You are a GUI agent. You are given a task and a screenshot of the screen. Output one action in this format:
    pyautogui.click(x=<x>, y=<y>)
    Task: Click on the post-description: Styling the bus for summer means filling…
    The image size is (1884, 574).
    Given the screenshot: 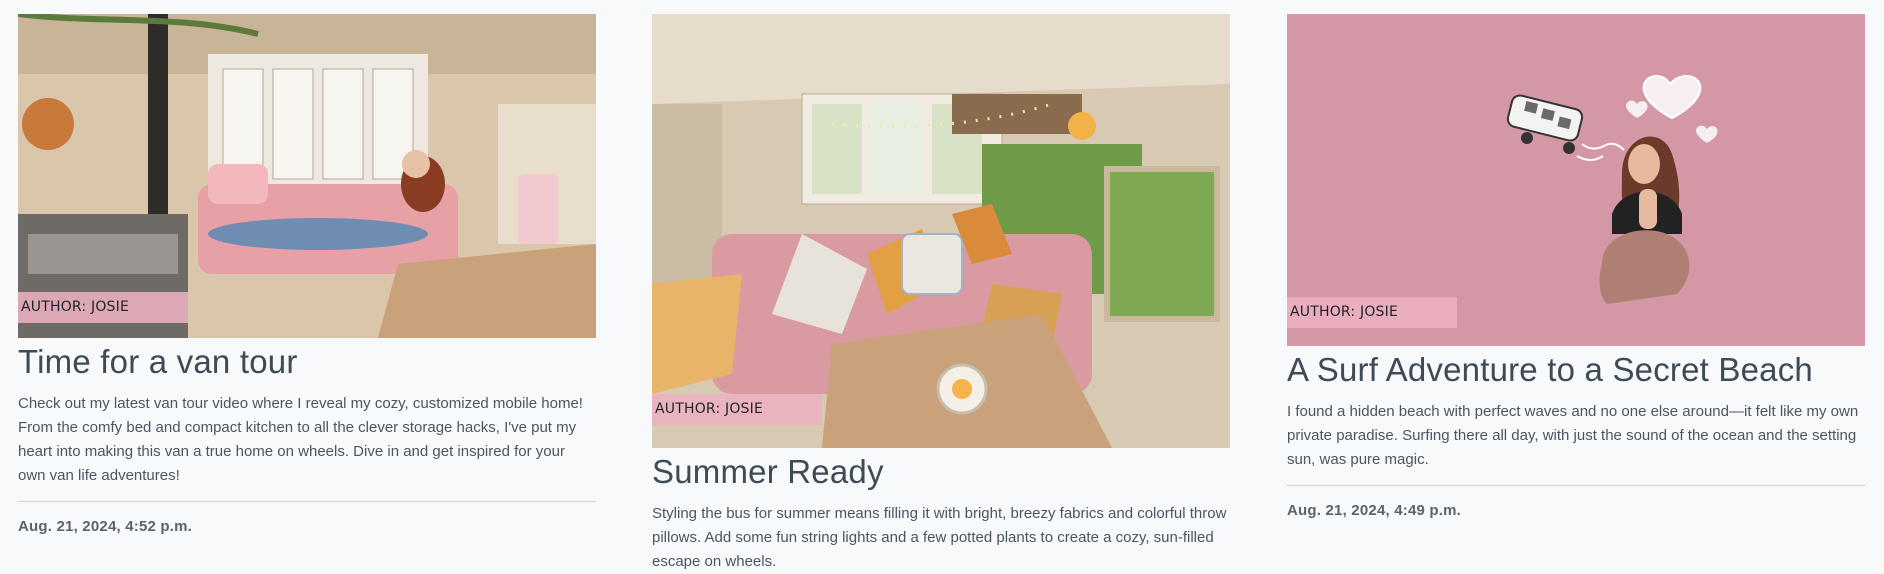 What is the action you would take?
    pyautogui.click(x=939, y=537)
    